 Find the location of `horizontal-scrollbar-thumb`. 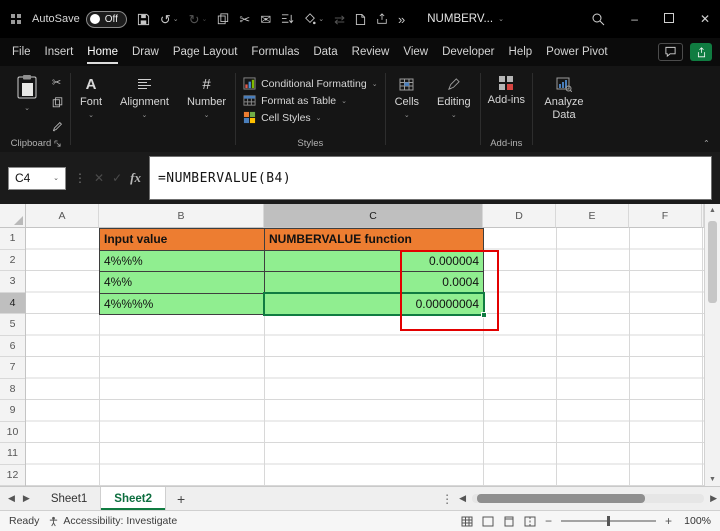

horizontal-scrollbar-thumb is located at coordinates (561, 498).